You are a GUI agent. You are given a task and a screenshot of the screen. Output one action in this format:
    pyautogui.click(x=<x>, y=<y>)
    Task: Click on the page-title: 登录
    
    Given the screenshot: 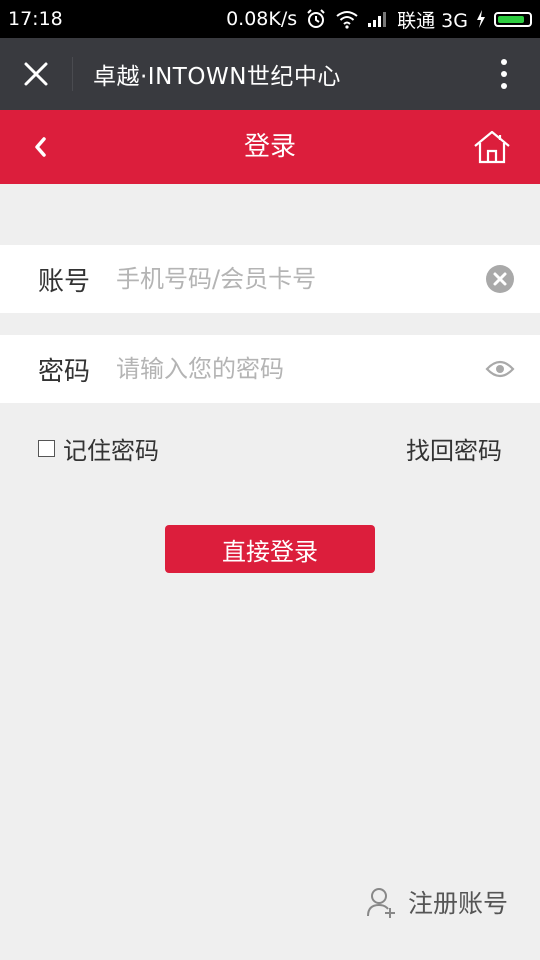 What is the action you would take?
    pyautogui.click(x=269, y=147)
    